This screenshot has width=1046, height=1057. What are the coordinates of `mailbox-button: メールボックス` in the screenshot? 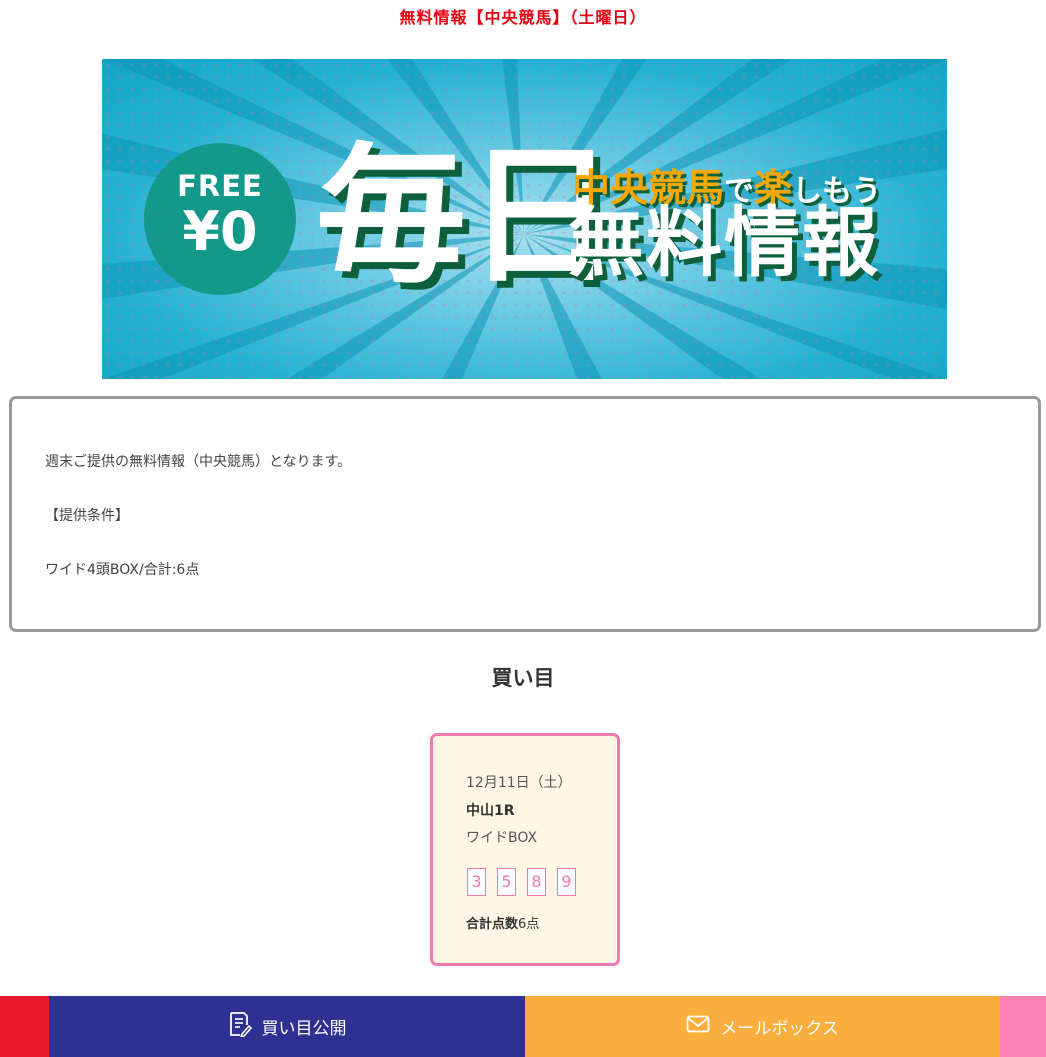 It's located at (762, 1026).